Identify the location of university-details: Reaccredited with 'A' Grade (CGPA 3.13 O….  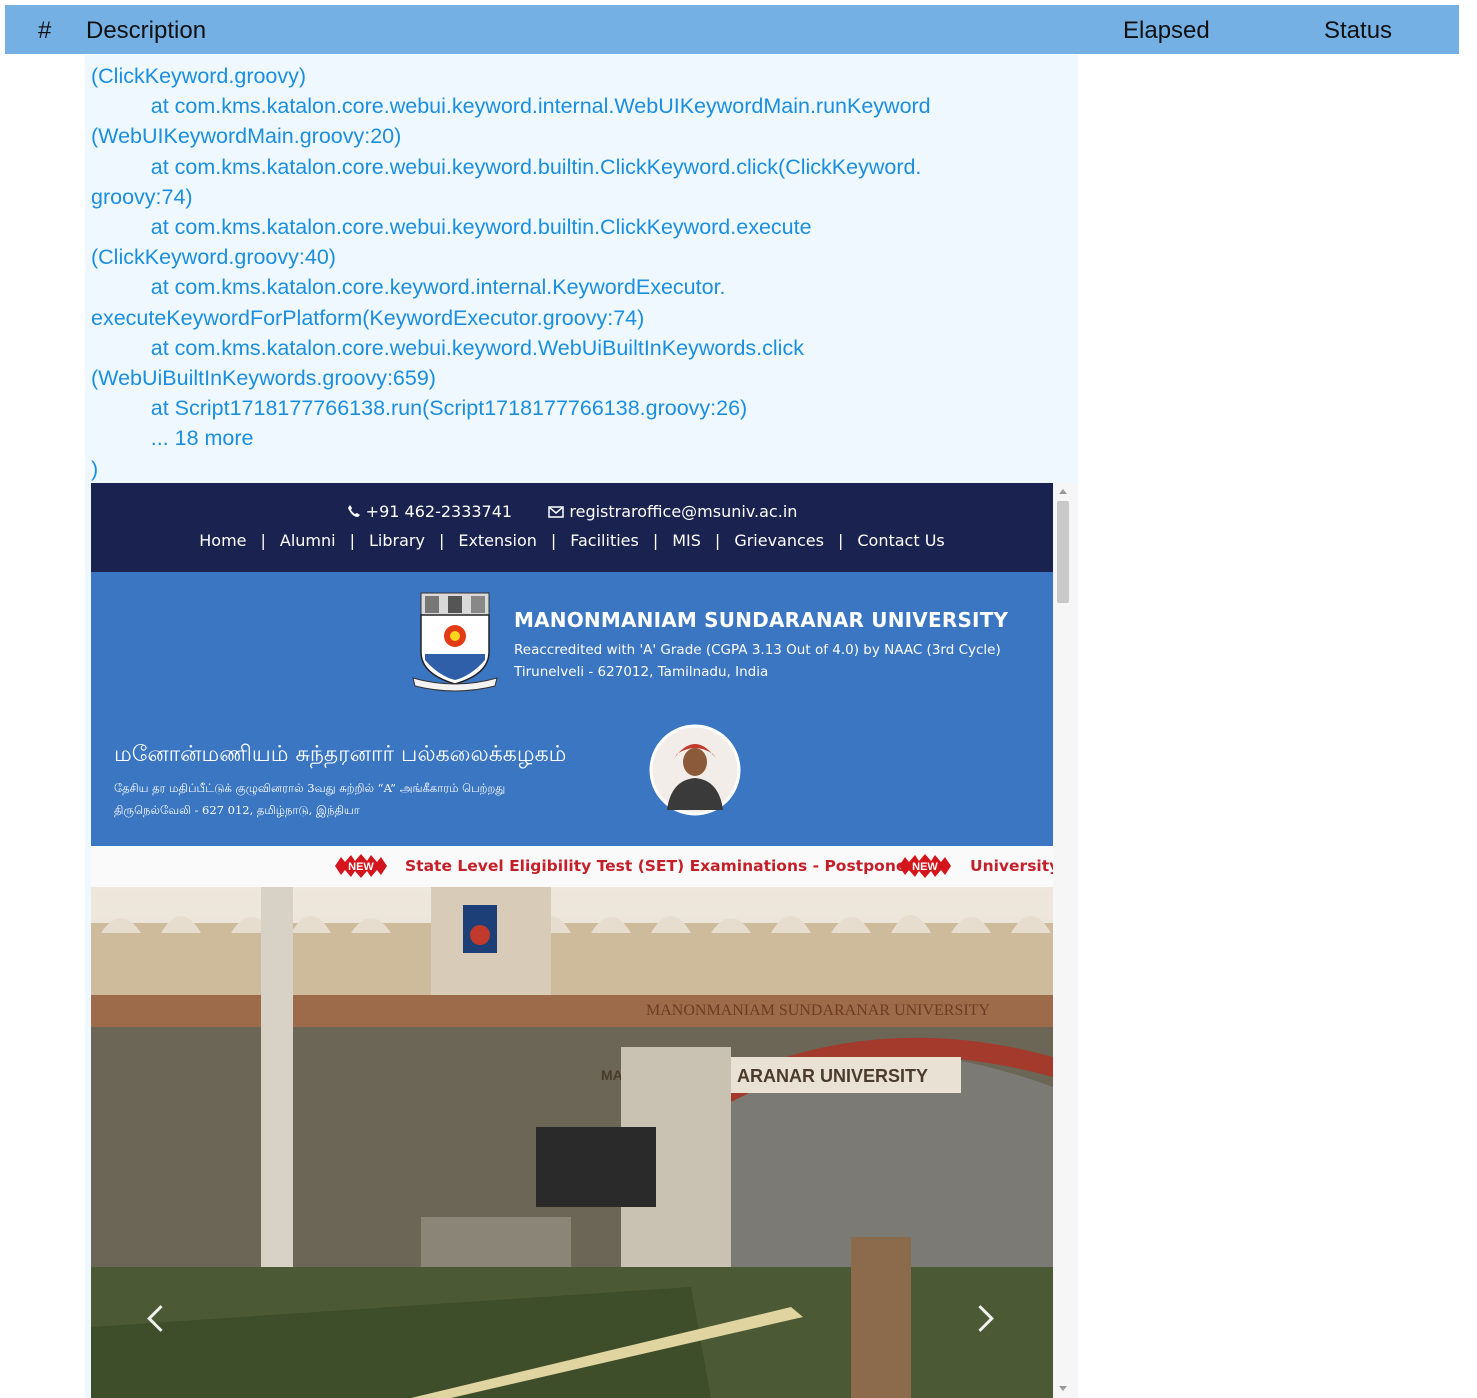
(757, 661).